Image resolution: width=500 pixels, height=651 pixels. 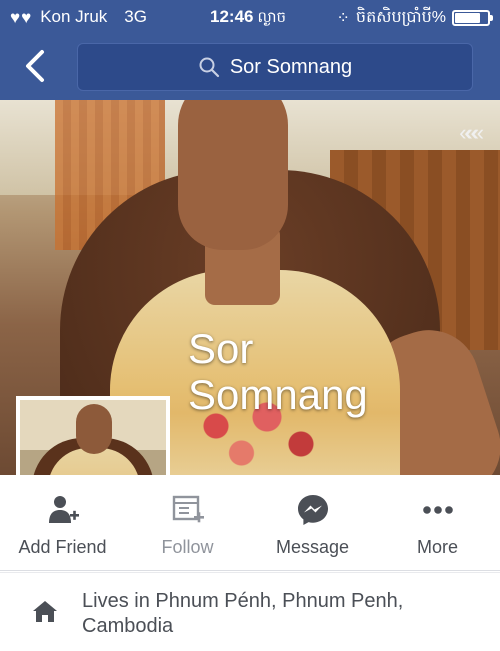 I want to click on carrier-name: Kon Jruk, so click(x=74, y=16).